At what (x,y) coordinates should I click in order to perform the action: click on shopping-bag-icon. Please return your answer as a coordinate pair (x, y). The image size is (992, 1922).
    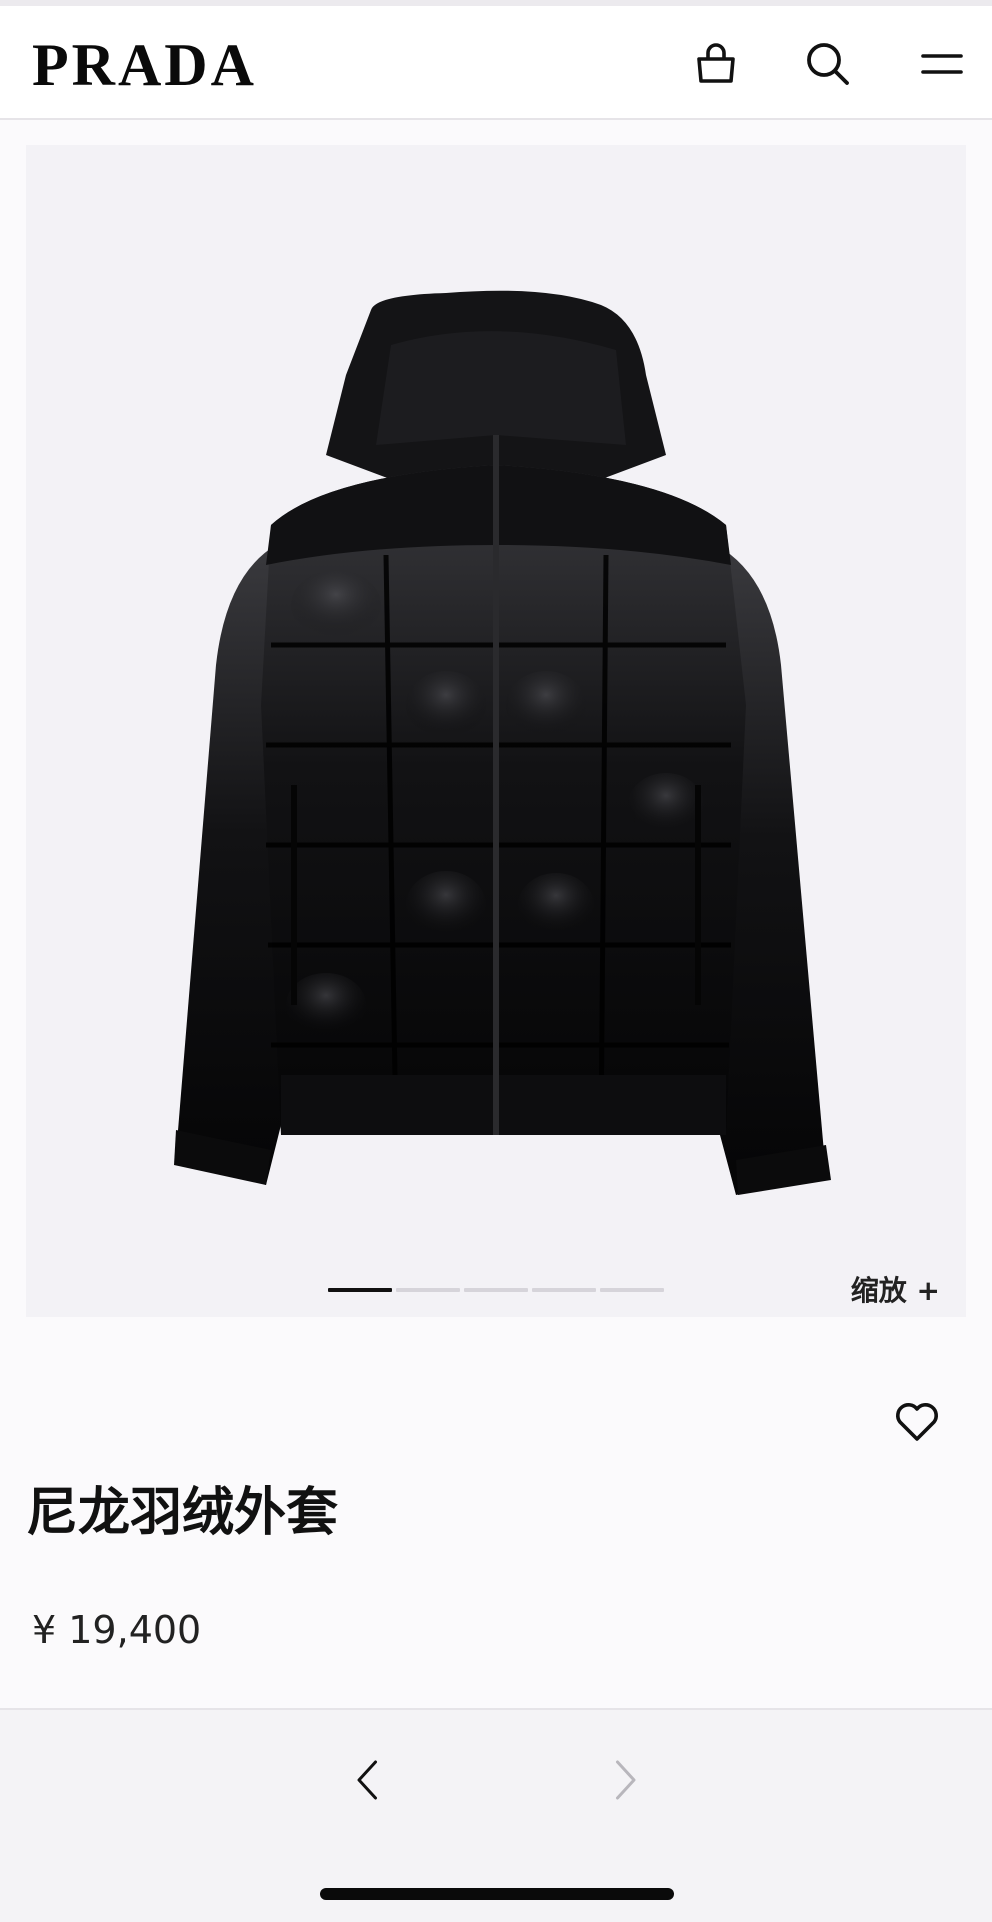
    Looking at the image, I should click on (716, 64).